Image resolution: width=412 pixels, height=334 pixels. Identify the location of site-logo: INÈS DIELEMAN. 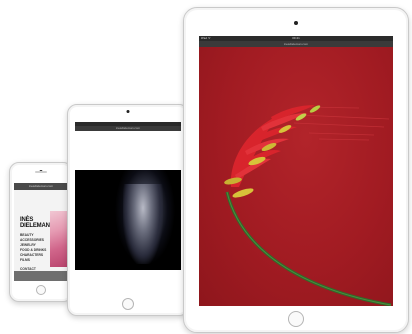
(35, 223).